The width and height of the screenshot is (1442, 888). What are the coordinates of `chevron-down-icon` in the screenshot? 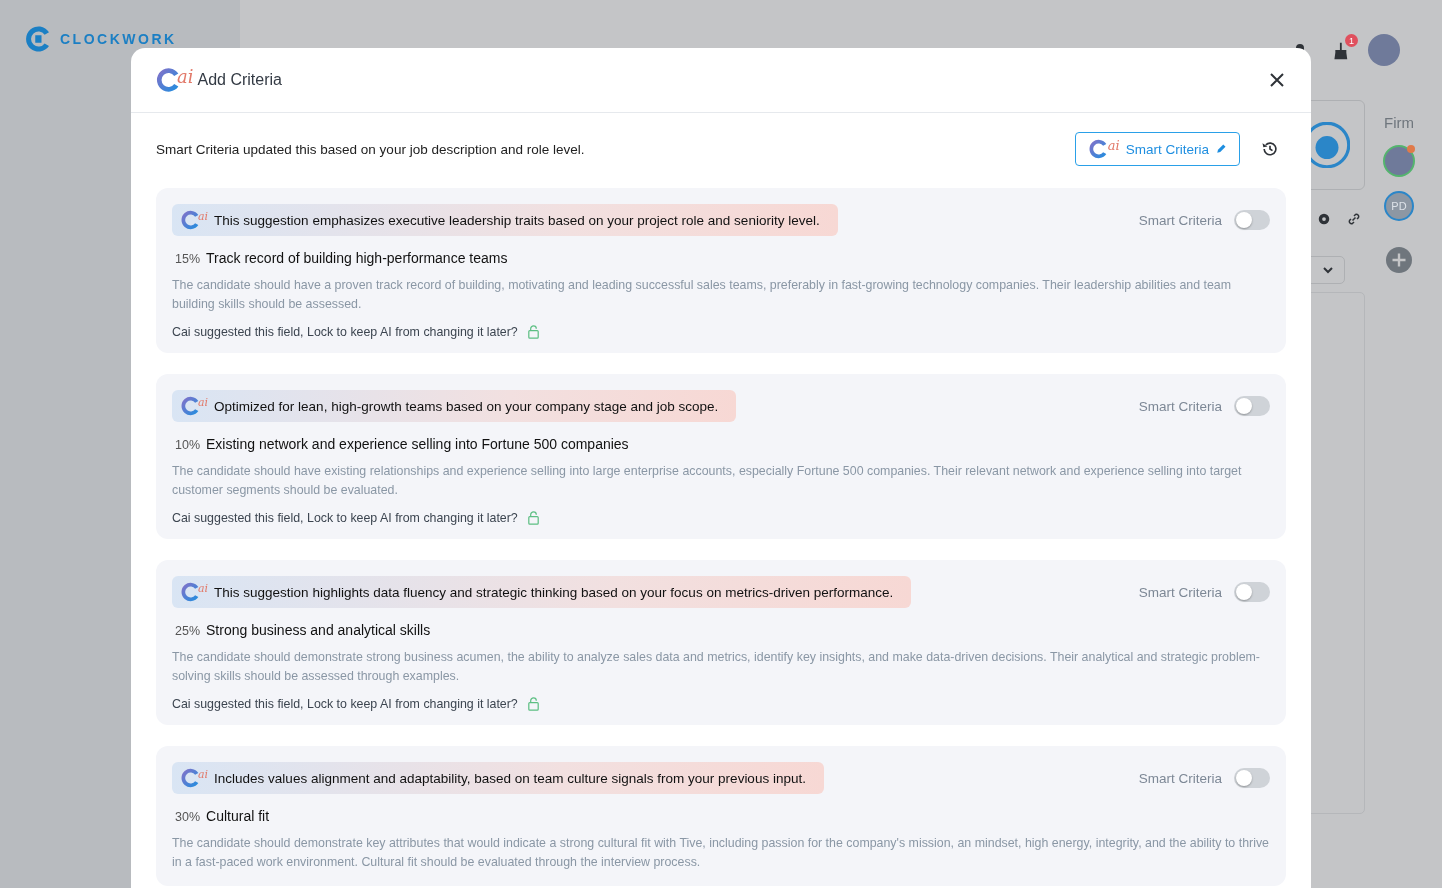 It's located at (1328, 270).